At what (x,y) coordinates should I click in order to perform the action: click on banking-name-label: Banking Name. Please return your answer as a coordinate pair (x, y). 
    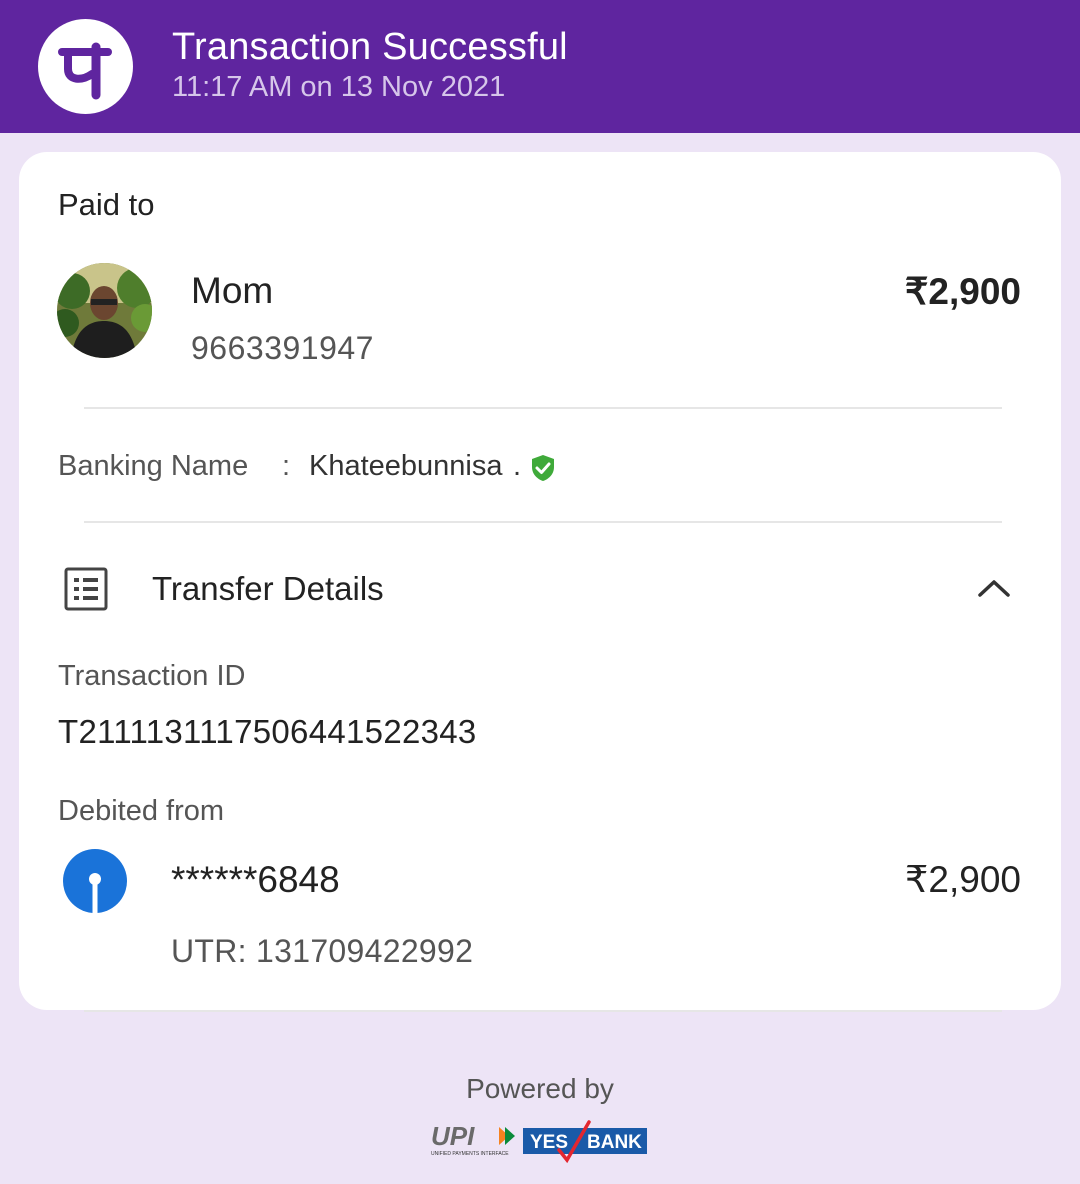
    Looking at the image, I should click on (153, 466).